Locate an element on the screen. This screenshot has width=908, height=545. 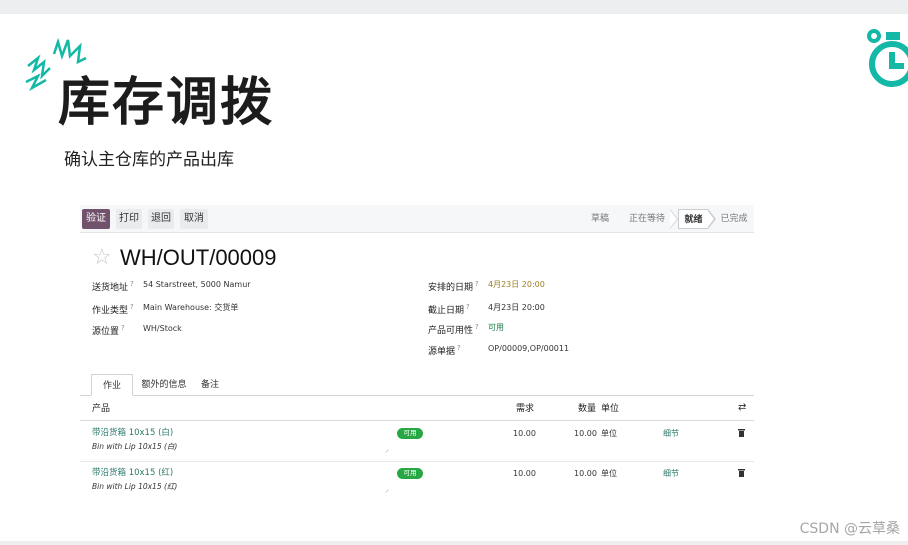
column-quantity: 数量 is located at coordinates (587, 409).